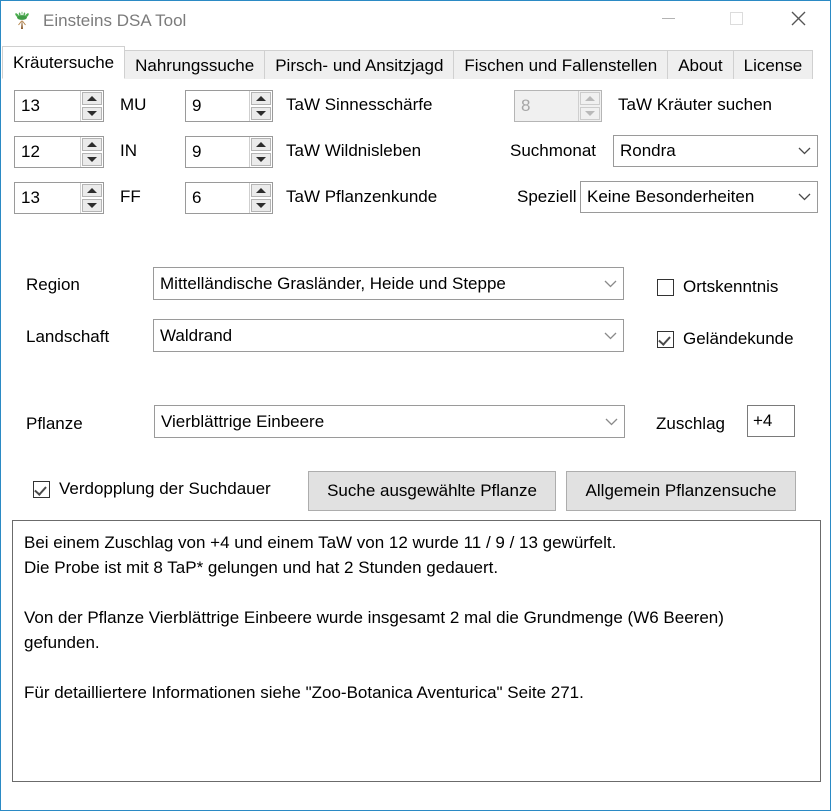 The height and width of the screenshot is (811, 831). Describe the element at coordinates (115, 20) in the screenshot. I see `window-title: Einsteins DSA Tool` at that location.